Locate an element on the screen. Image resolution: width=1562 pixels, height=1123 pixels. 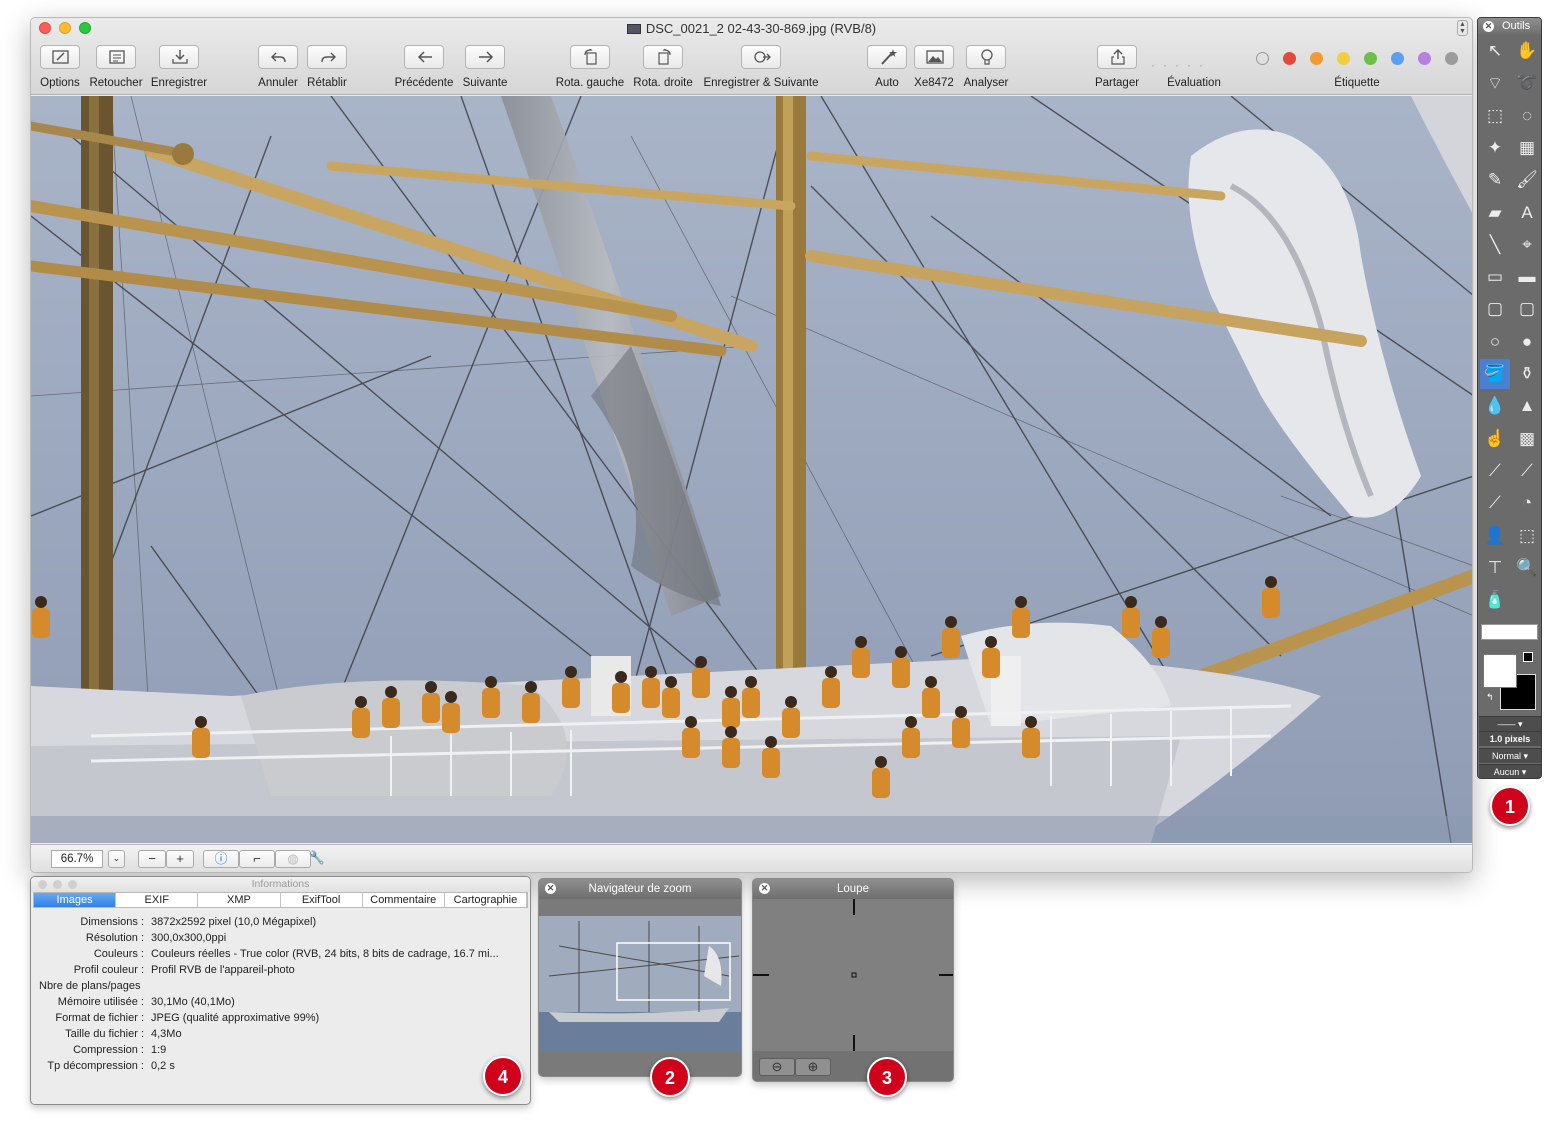
blur-drop-icon: 💧 is located at coordinates (1495, 406).